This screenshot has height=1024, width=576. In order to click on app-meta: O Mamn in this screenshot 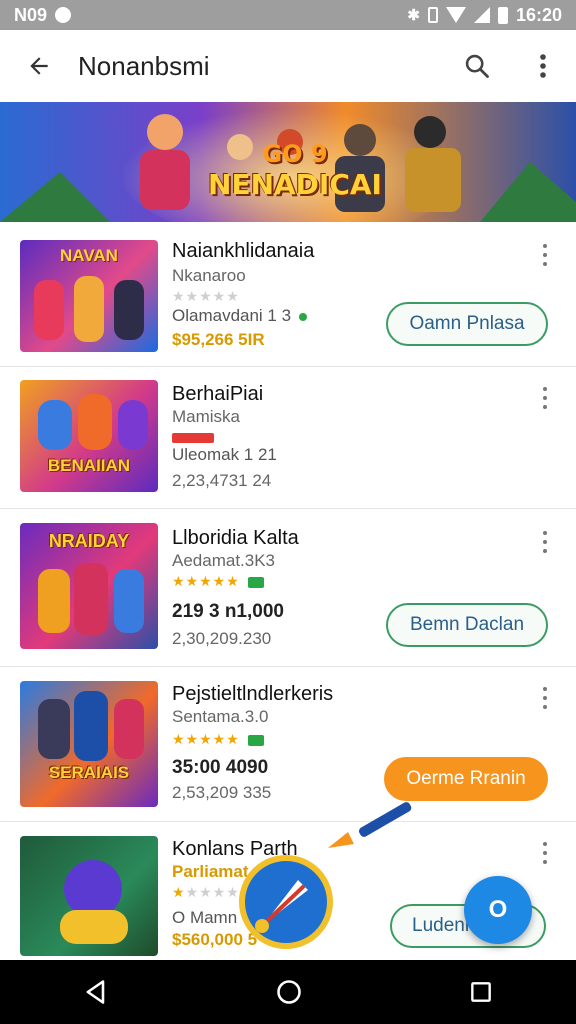, I will do `click(205, 917)`.